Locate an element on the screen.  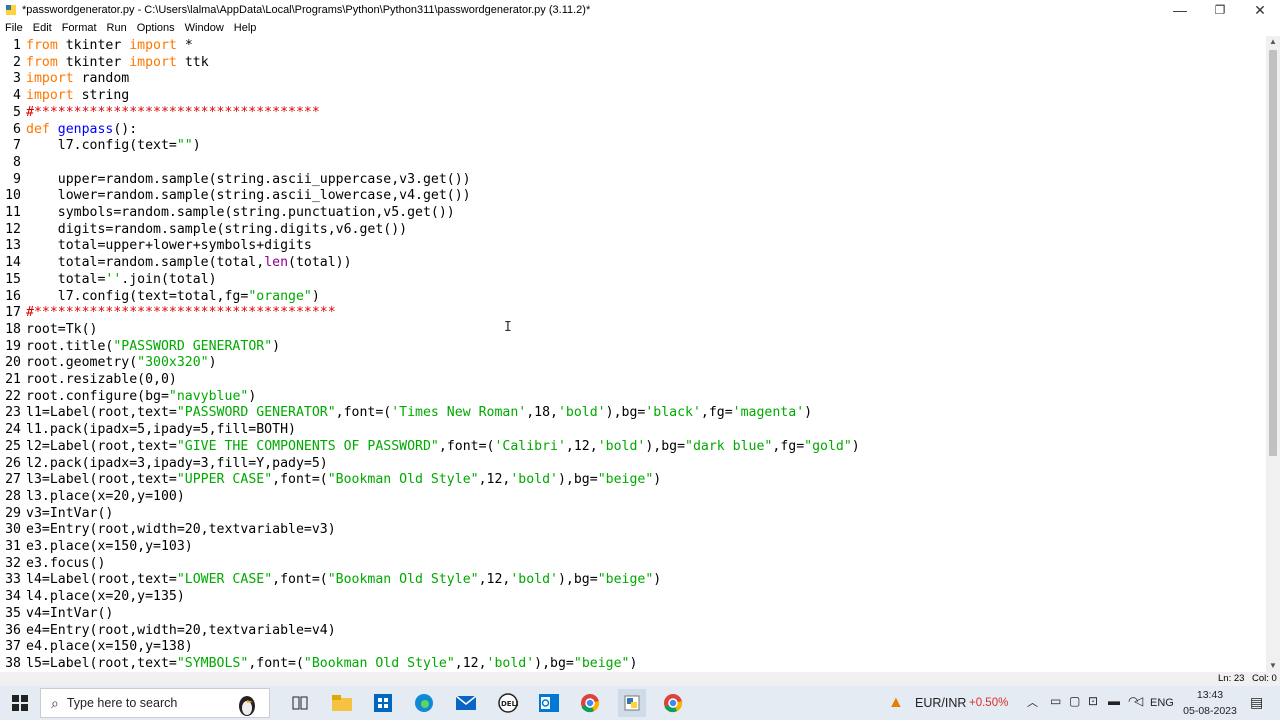
chevron-up-icon: ︿ is located at coordinates (1032, 702).